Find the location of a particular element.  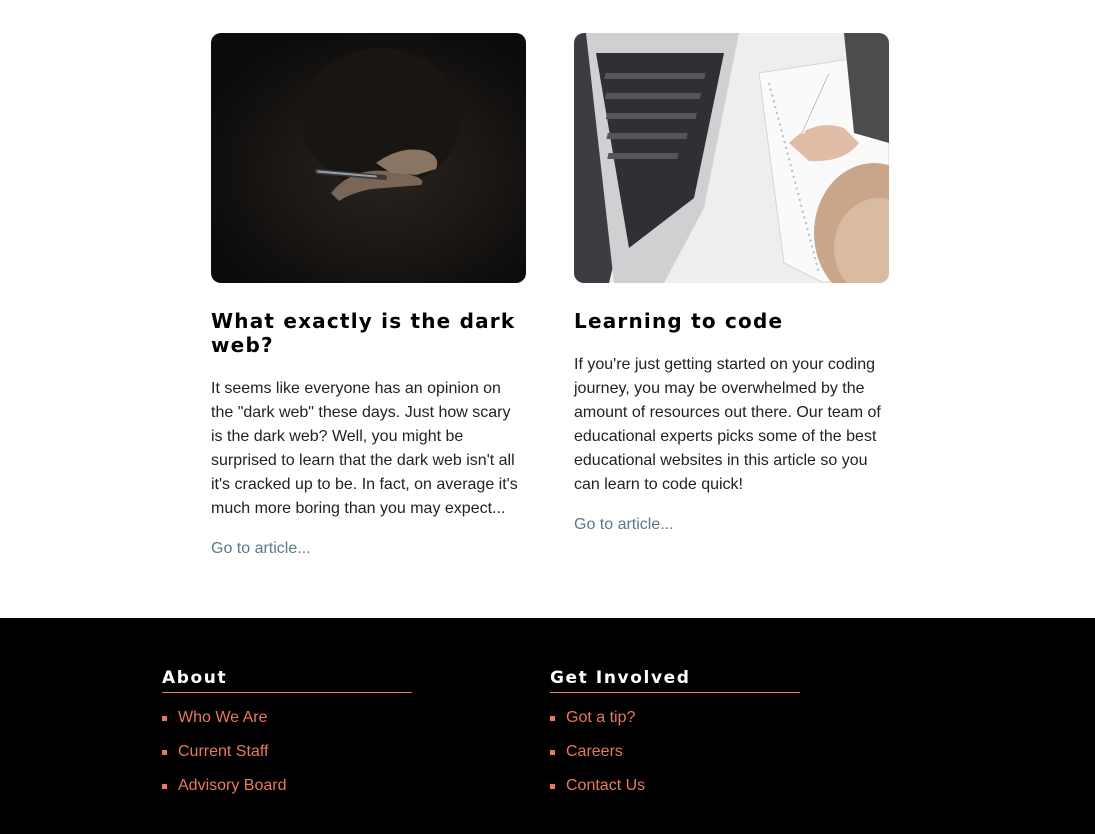

list-item: Careers is located at coordinates (675, 758).